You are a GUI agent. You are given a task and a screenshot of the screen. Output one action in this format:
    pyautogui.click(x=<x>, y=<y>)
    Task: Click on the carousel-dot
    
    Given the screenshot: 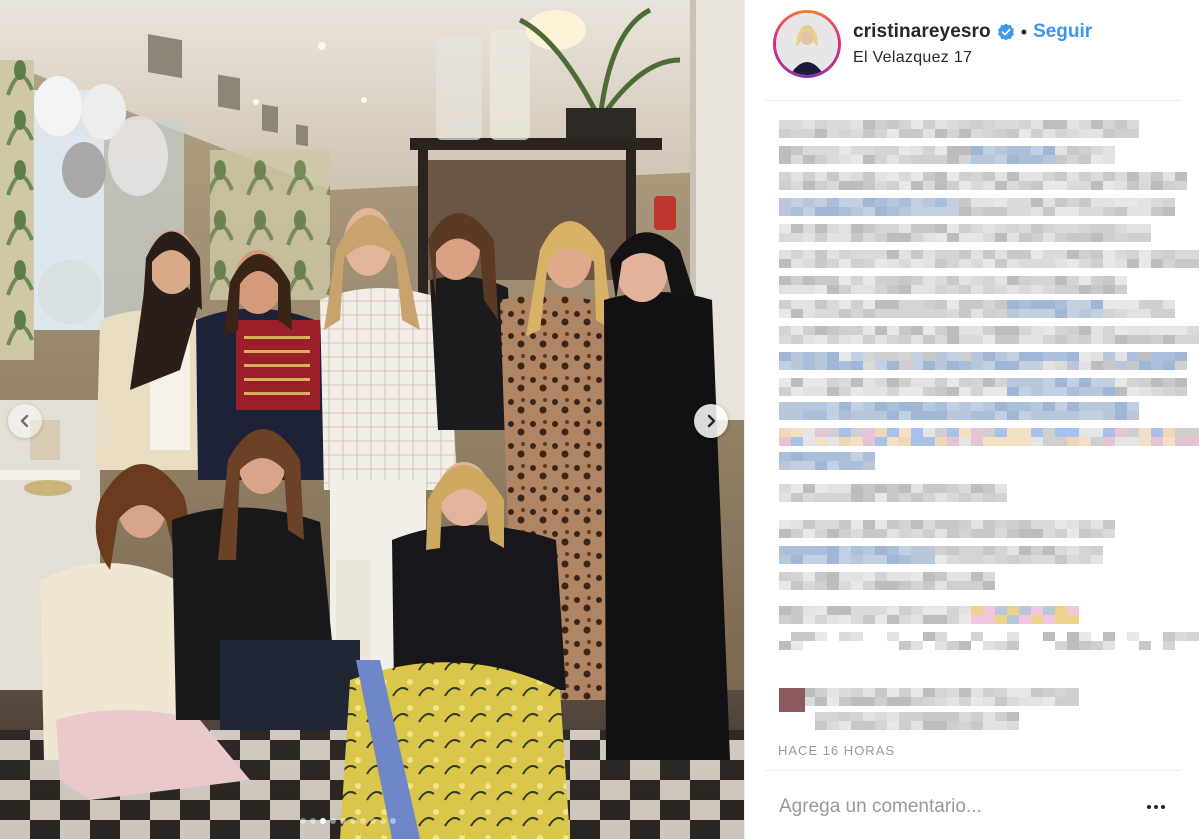 What is the action you would take?
    pyautogui.click(x=393, y=821)
    